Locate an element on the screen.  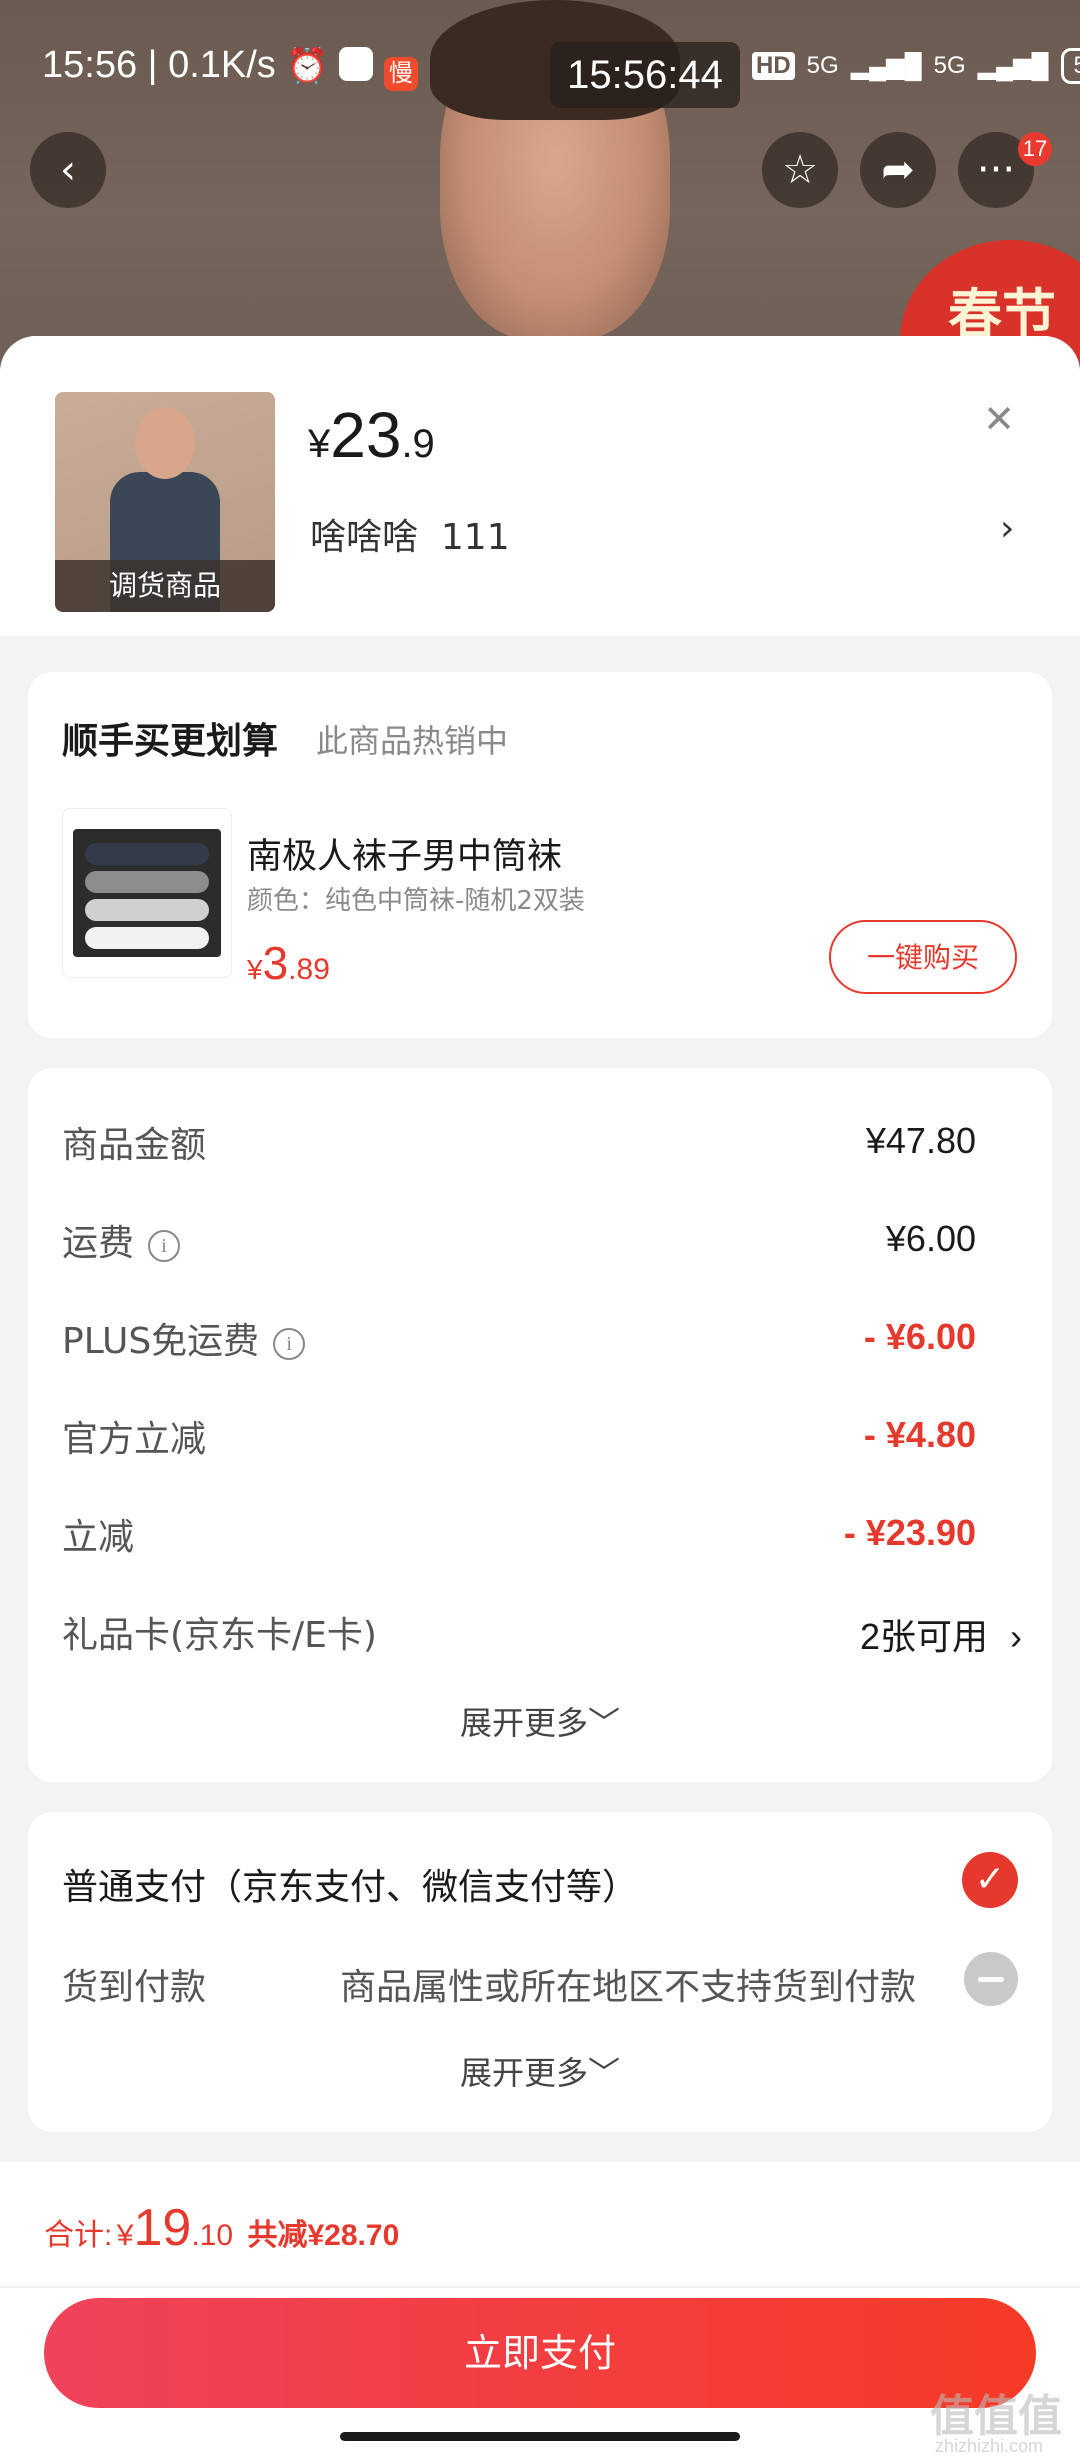
upsell-title: 顺手买更划算 is located at coordinates (170, 741).